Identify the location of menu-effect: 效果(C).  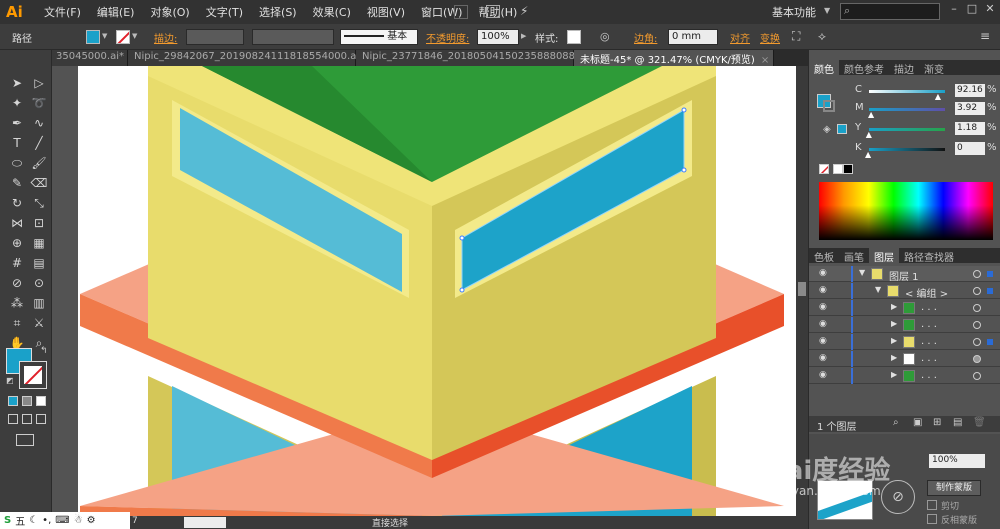
(332, 12).